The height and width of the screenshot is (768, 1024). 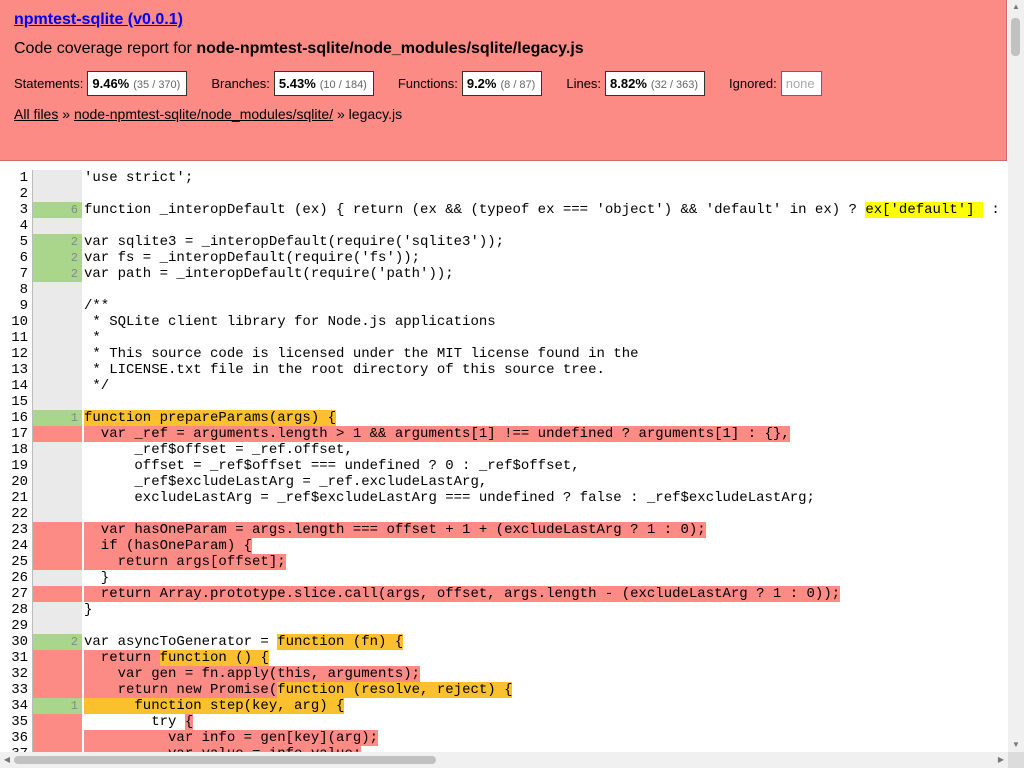 I want to click on line-number: 24, so click(x=14, y=546).